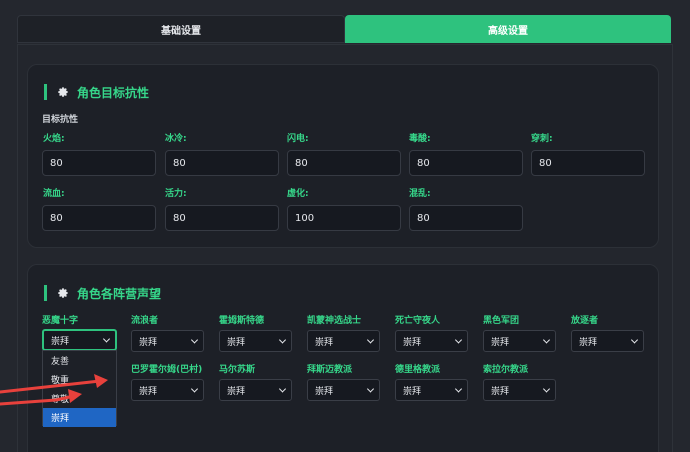 The width and height of the screenshot is (690, 452). What do you see at coordinates (431, 341) in the screenshot?
I see `faction-select-death-vigil: 崇拜` at bounding box center [431, 341].